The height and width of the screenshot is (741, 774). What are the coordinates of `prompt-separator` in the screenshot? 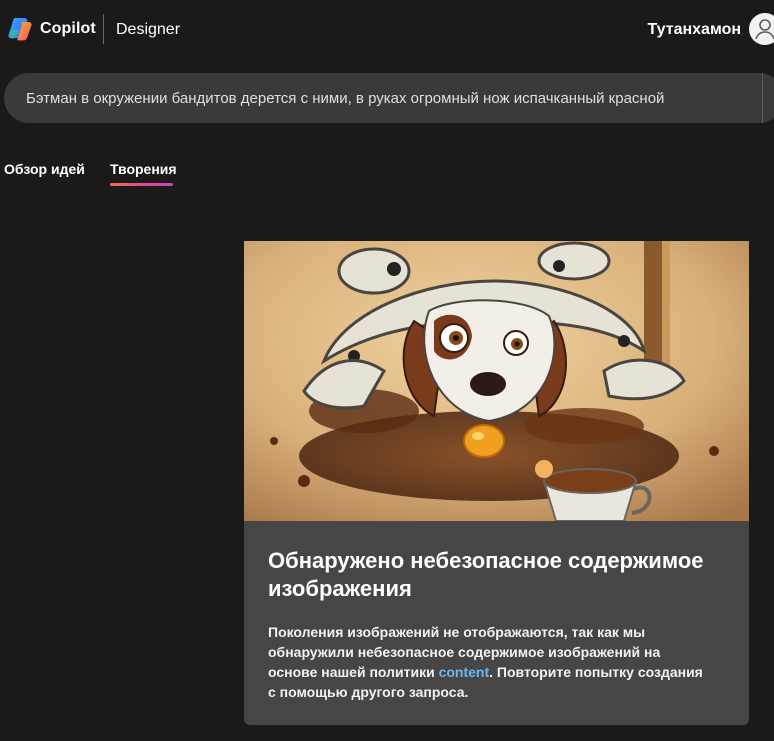 It's located at (762, 98).